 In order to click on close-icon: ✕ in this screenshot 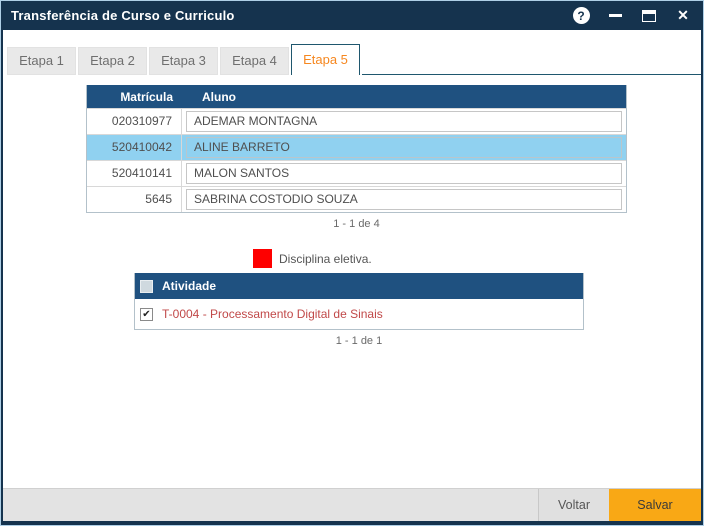, I will do `click(683, 15)`.